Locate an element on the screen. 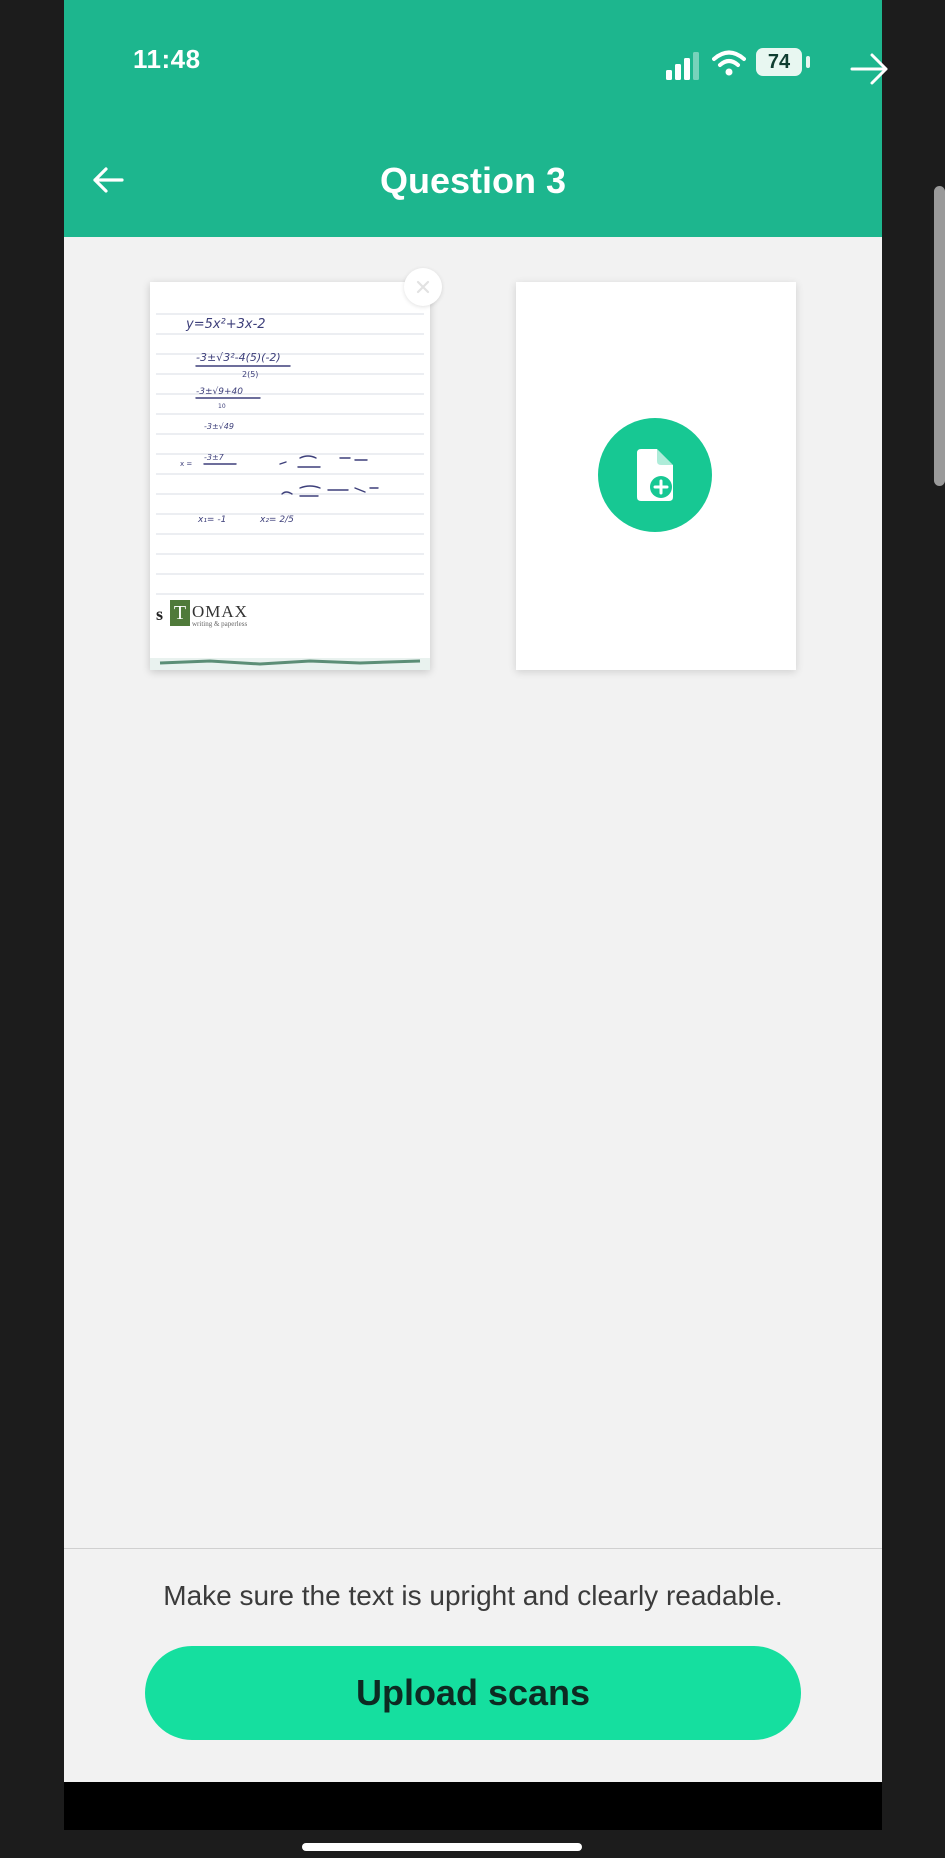 This screenshot has height=1858, width=945. hand-x-eq: x = is located at coordinates (186, 464).